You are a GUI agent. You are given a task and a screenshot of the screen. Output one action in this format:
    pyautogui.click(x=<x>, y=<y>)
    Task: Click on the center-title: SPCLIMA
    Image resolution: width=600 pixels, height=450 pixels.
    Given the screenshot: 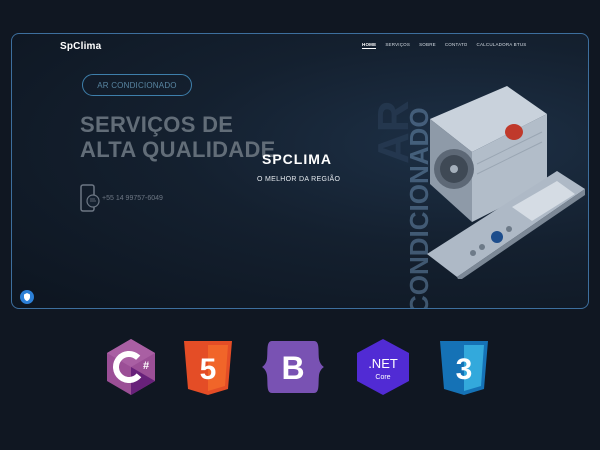 What is the action you would take?
    pyautogui.click(x=297, y=159)
    